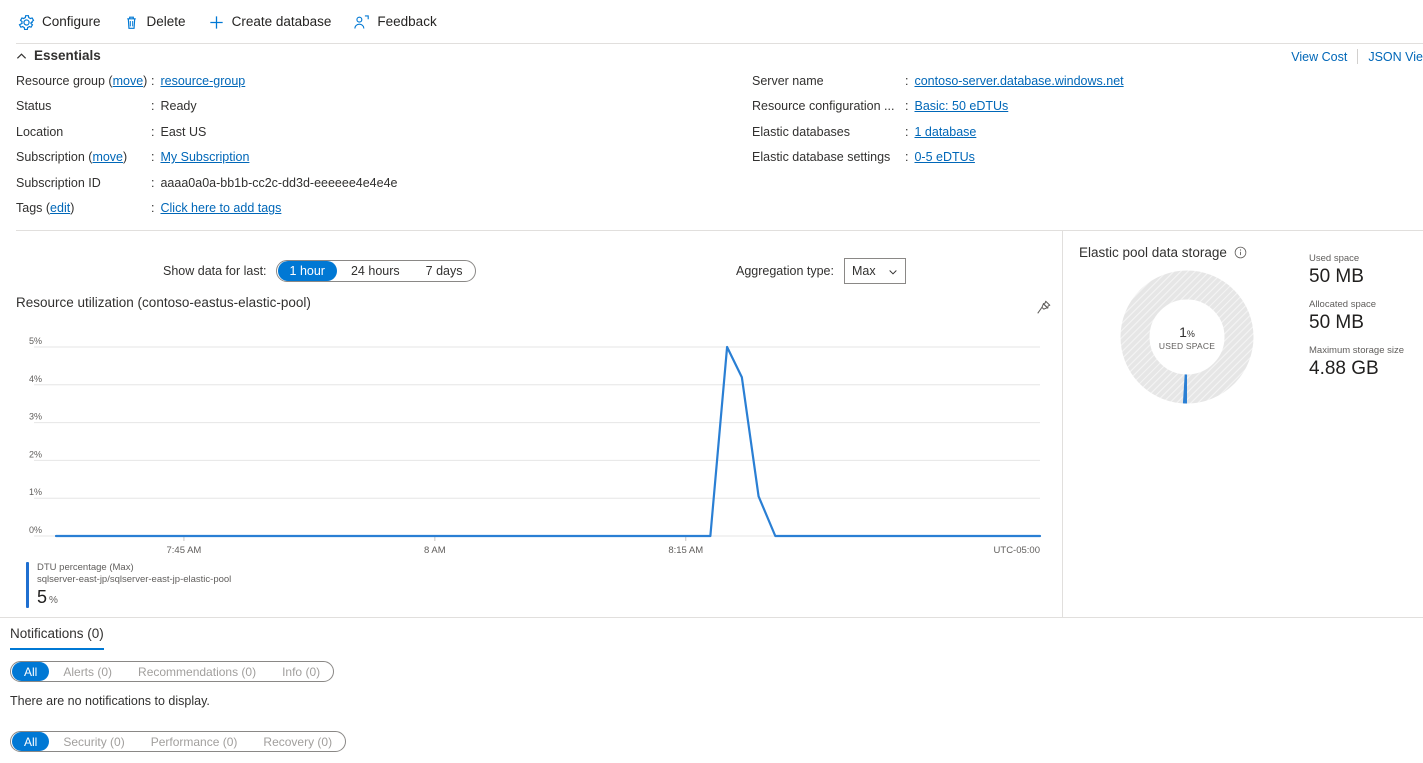  I want to click on create-database-button: Create database, so click(274, 22).